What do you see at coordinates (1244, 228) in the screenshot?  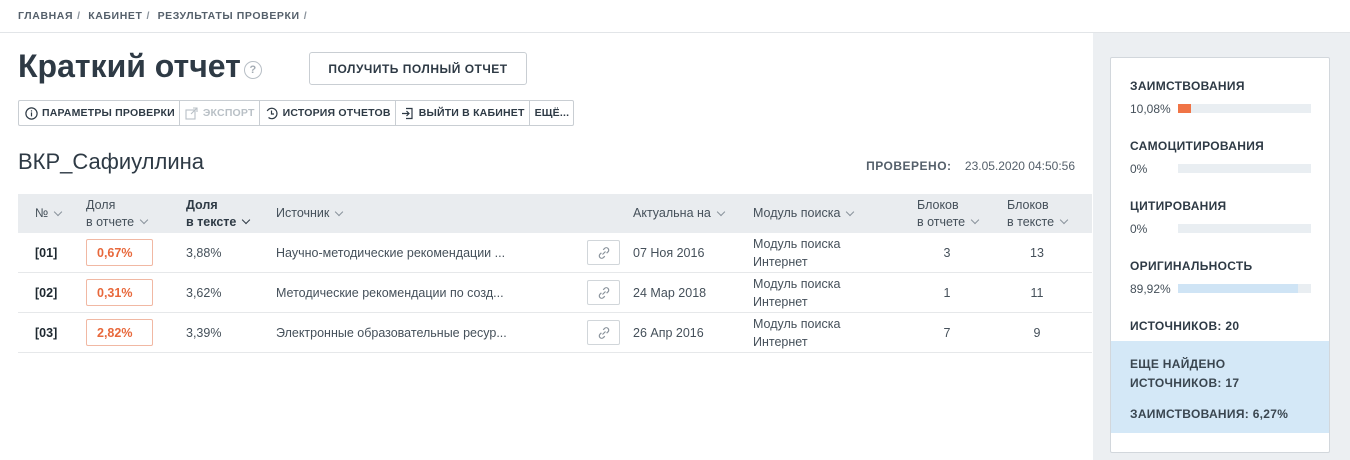 I see `cite-bar` at bounding box center [1244, 228].